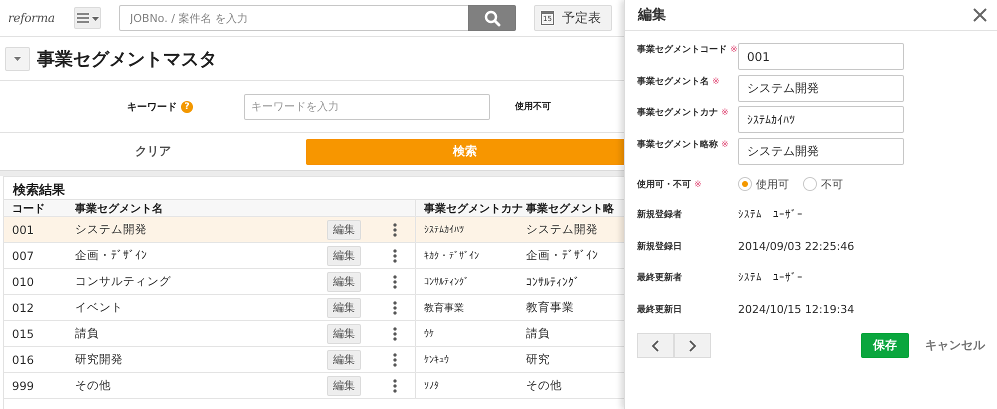 This screenshot has height=409, width=997. I want to click on table-cell-text: ｷｶｸ・ﾃﾞｻﾞｲﾝ, so click(451, 256).